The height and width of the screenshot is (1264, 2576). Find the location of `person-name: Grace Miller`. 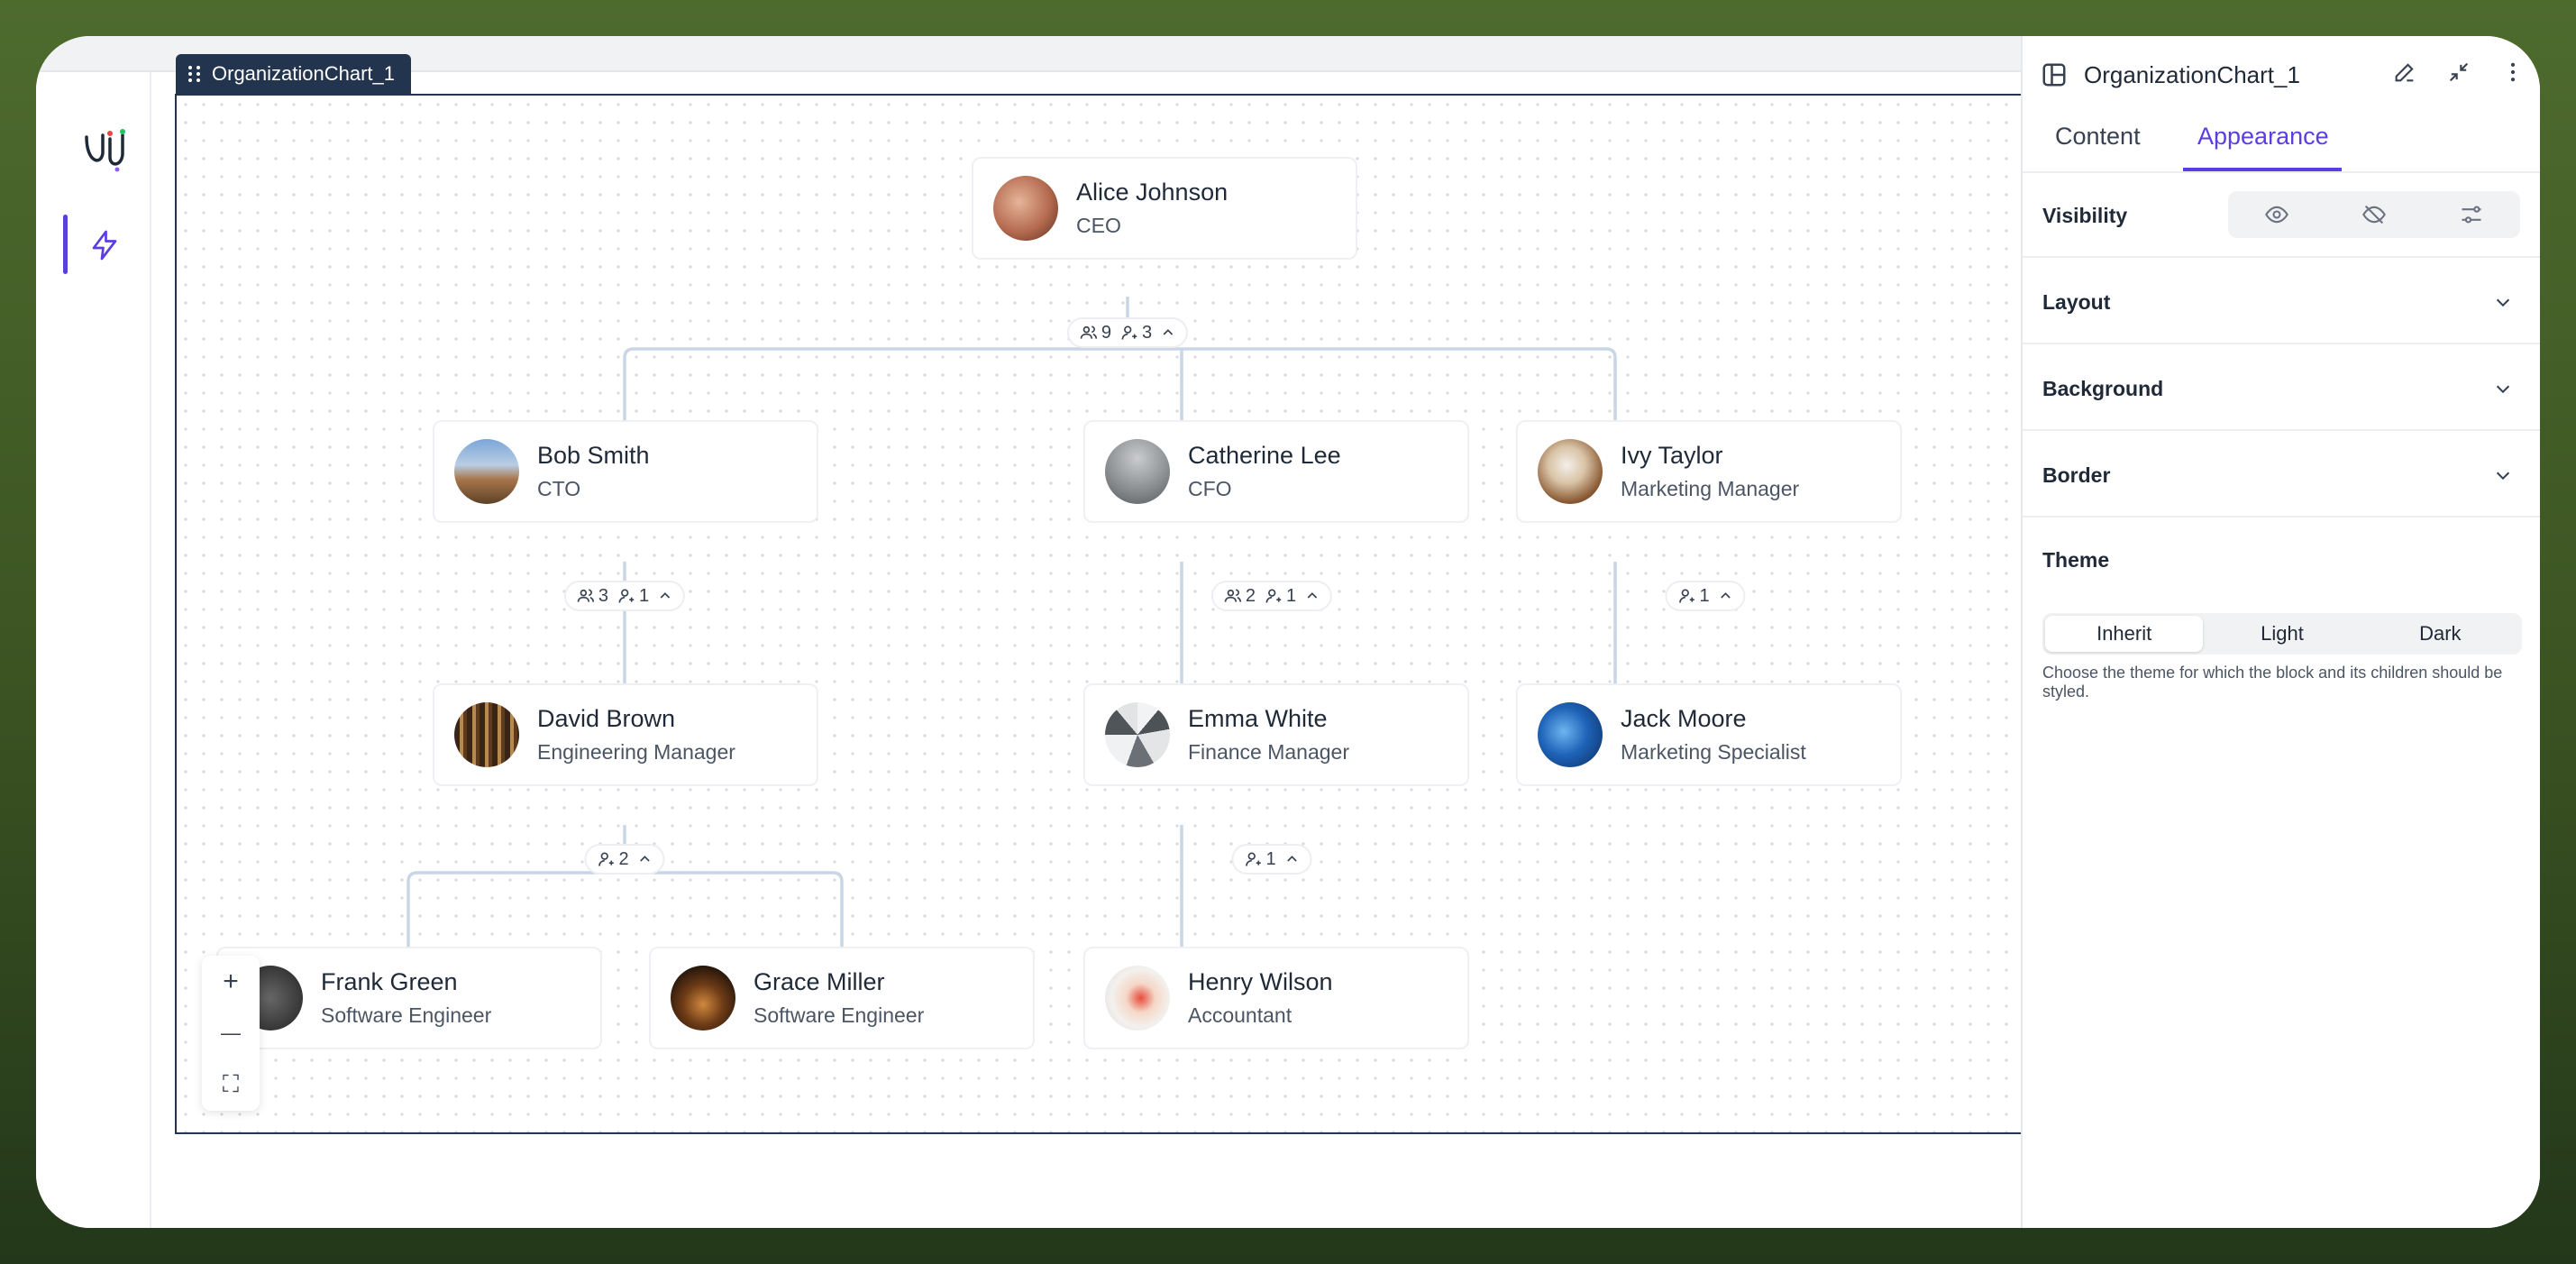

person-name: Grace Miller is located at coordinates (819, 981).